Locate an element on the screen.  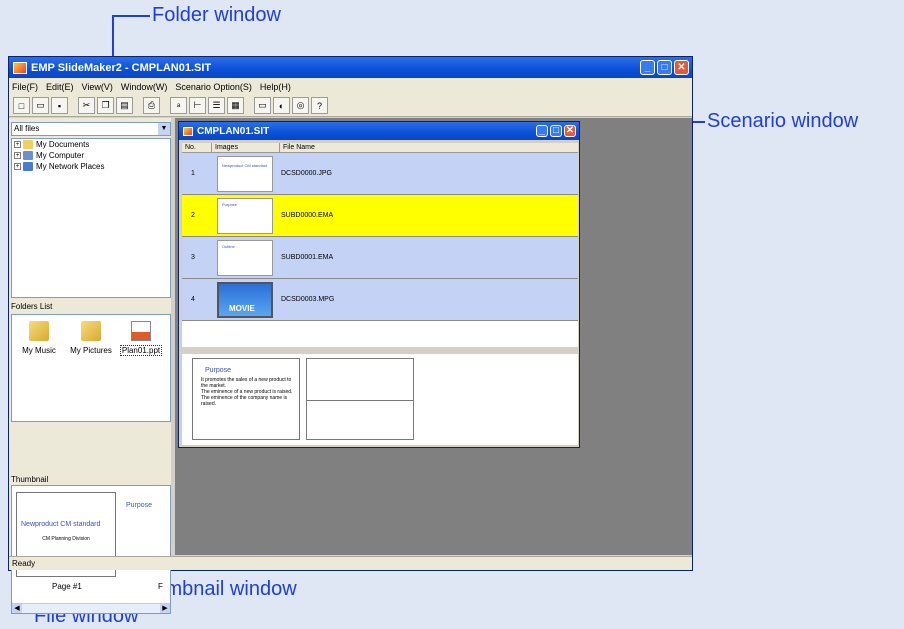
run-icon: ◐ is located at coordinates (281, 105).